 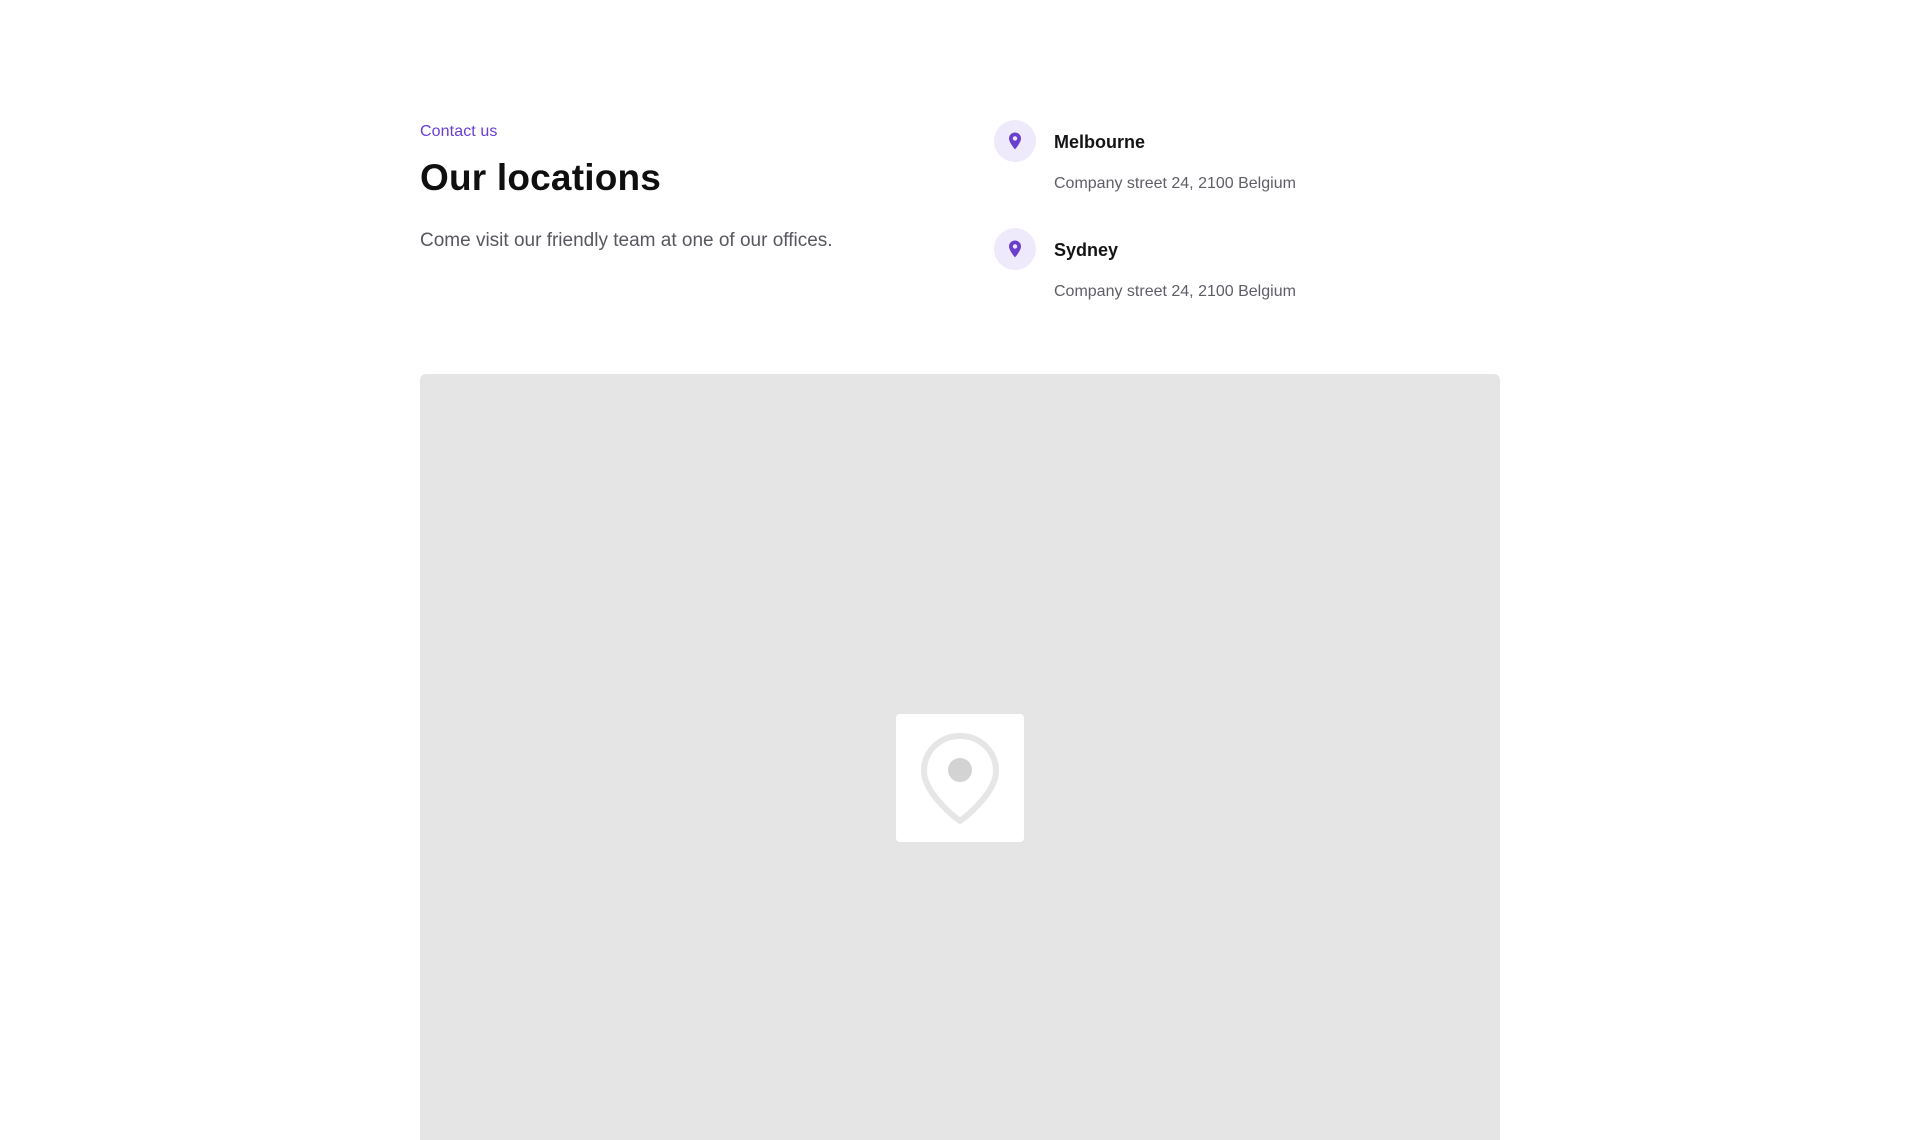 I want to click on map-placeholder-pin-icon, so click(x=960, y=778).